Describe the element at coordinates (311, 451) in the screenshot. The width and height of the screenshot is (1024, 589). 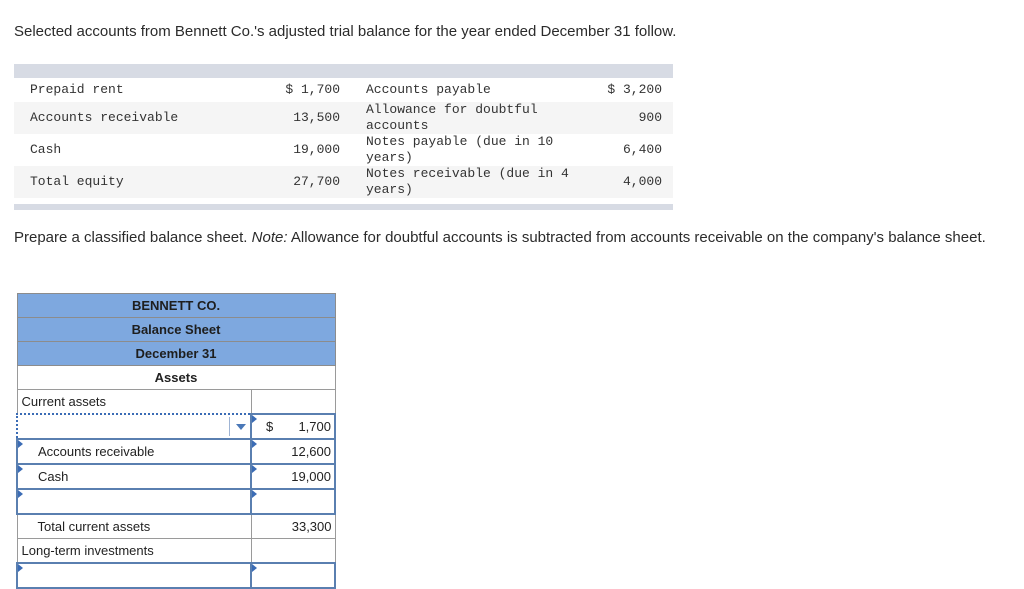
I see `amount-value: 12,600` at that location.